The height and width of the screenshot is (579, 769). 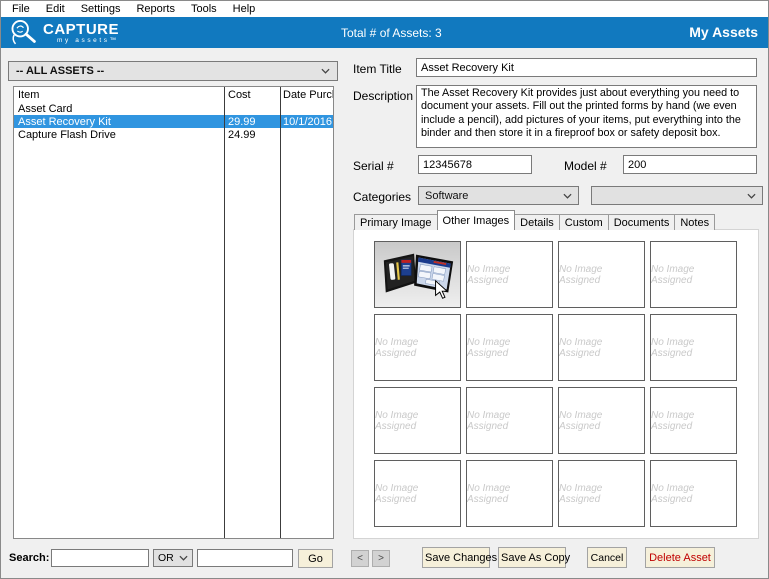 What do you see at coordinates (155, 9) in the screenshot?
I see `menu-reports: Reports` at bounding box center [155, 9].